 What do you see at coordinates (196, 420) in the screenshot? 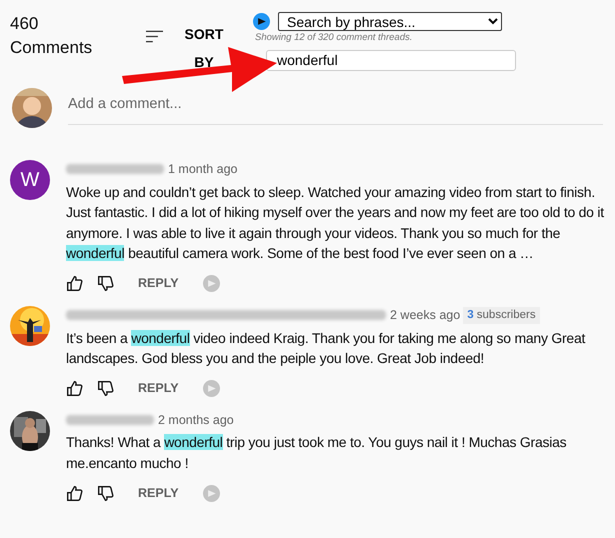
I see `comment-time: 2 months ago` at bounding box center [196, 420].